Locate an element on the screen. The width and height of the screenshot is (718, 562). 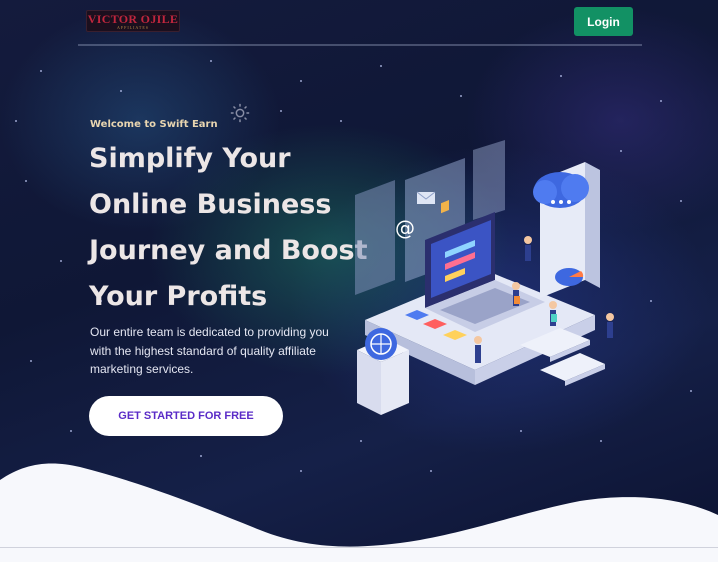
get-started-button: GET STARTED FOR FREE is located at coordinates (186, 416).